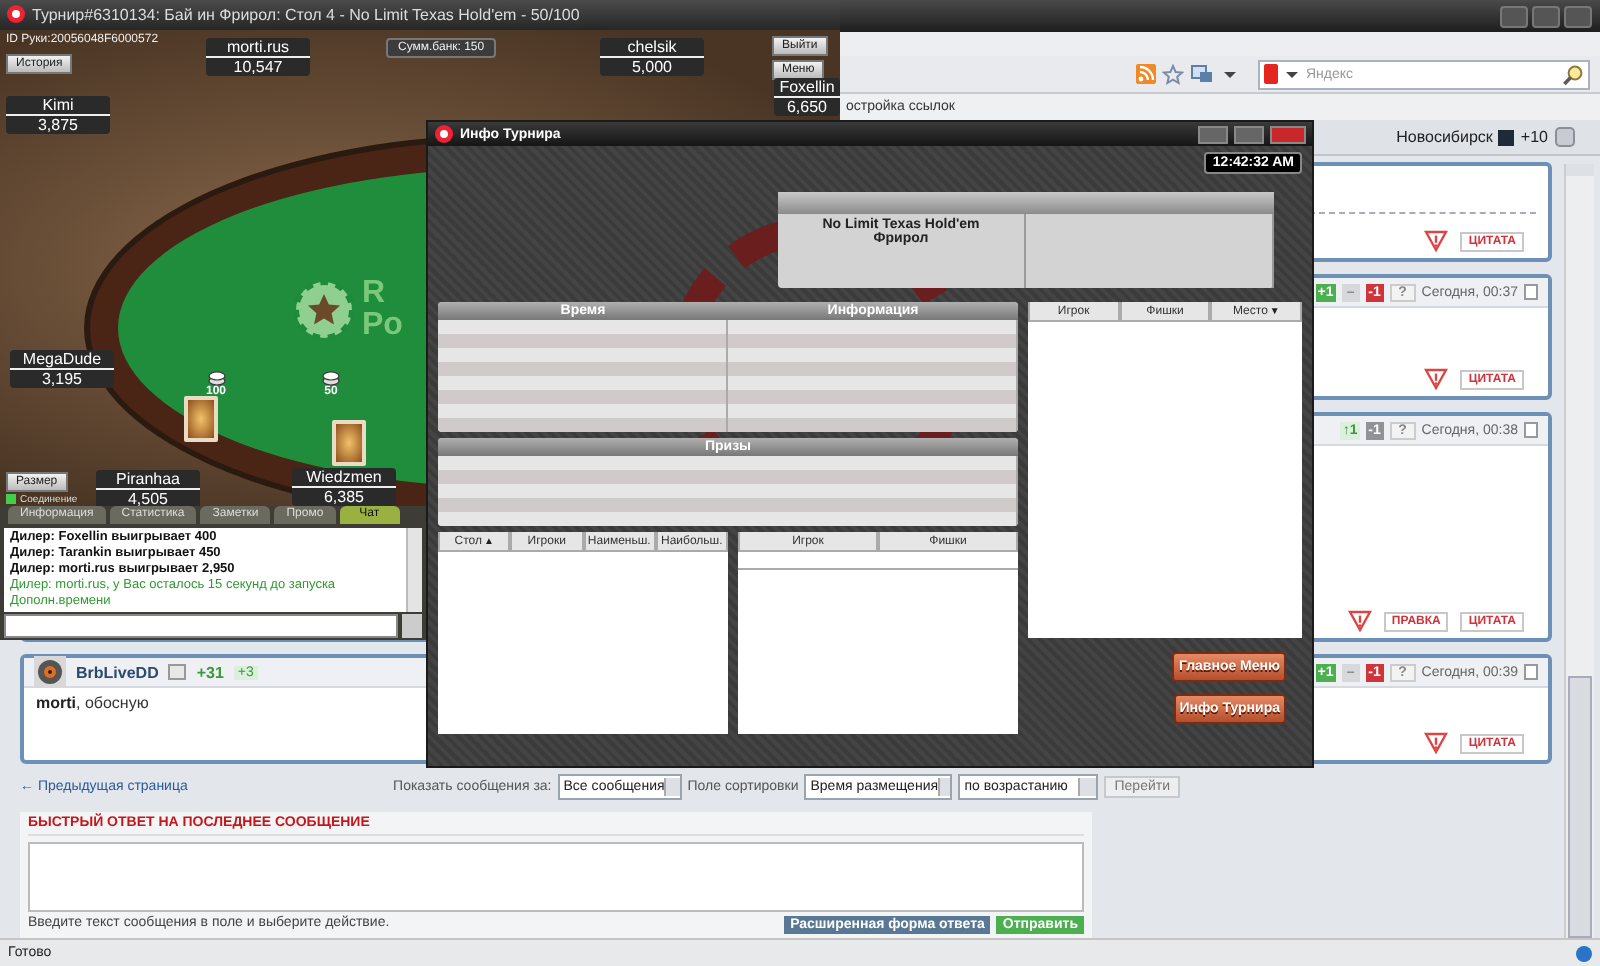 The image size is (1600, 966). I want to click on player-stack: 3,195, so click(62, 378).